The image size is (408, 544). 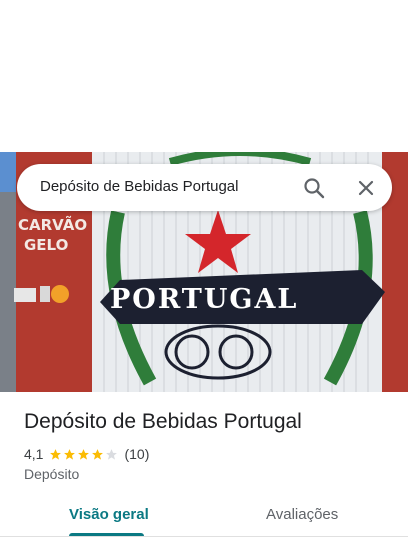 What do you see at coordinates (109, 514) in the screenshot?
I see `tab-overview: Visão geral` at bounding box center [109, 514].